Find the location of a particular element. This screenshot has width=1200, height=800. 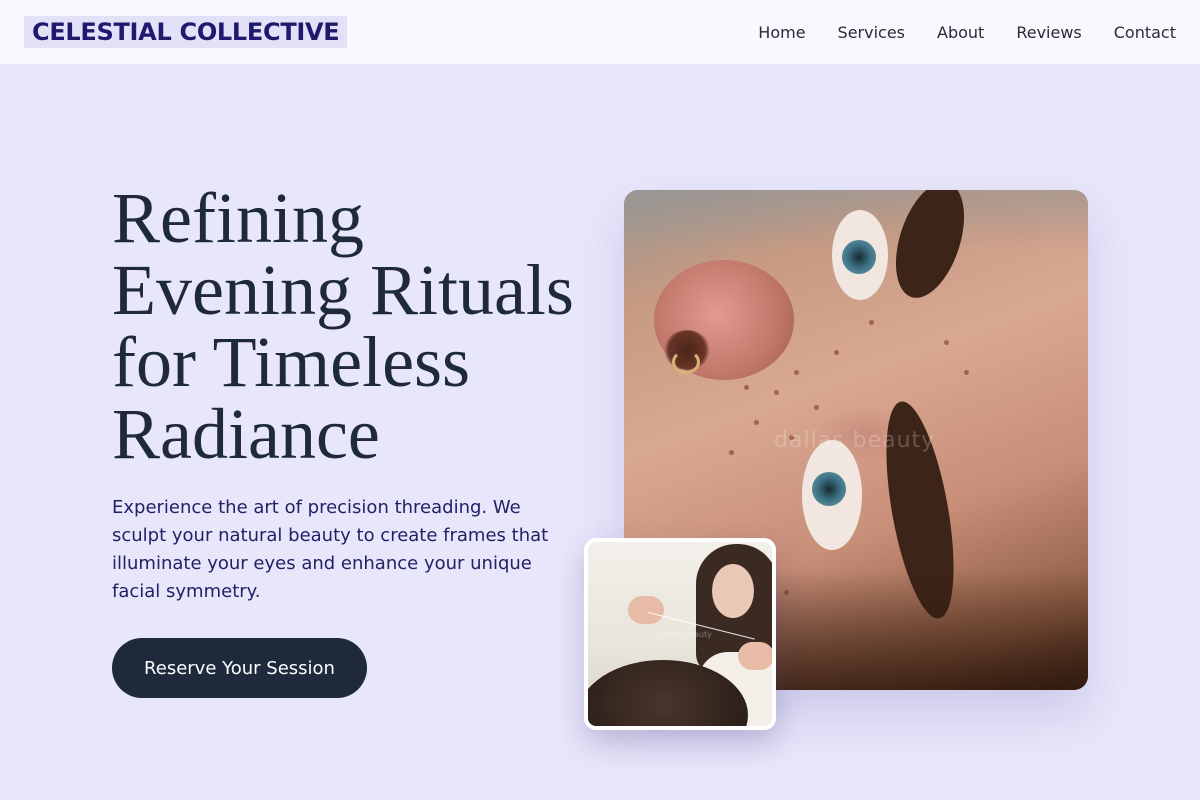

nav-link-home: Home is located at coordinates (781, 32).